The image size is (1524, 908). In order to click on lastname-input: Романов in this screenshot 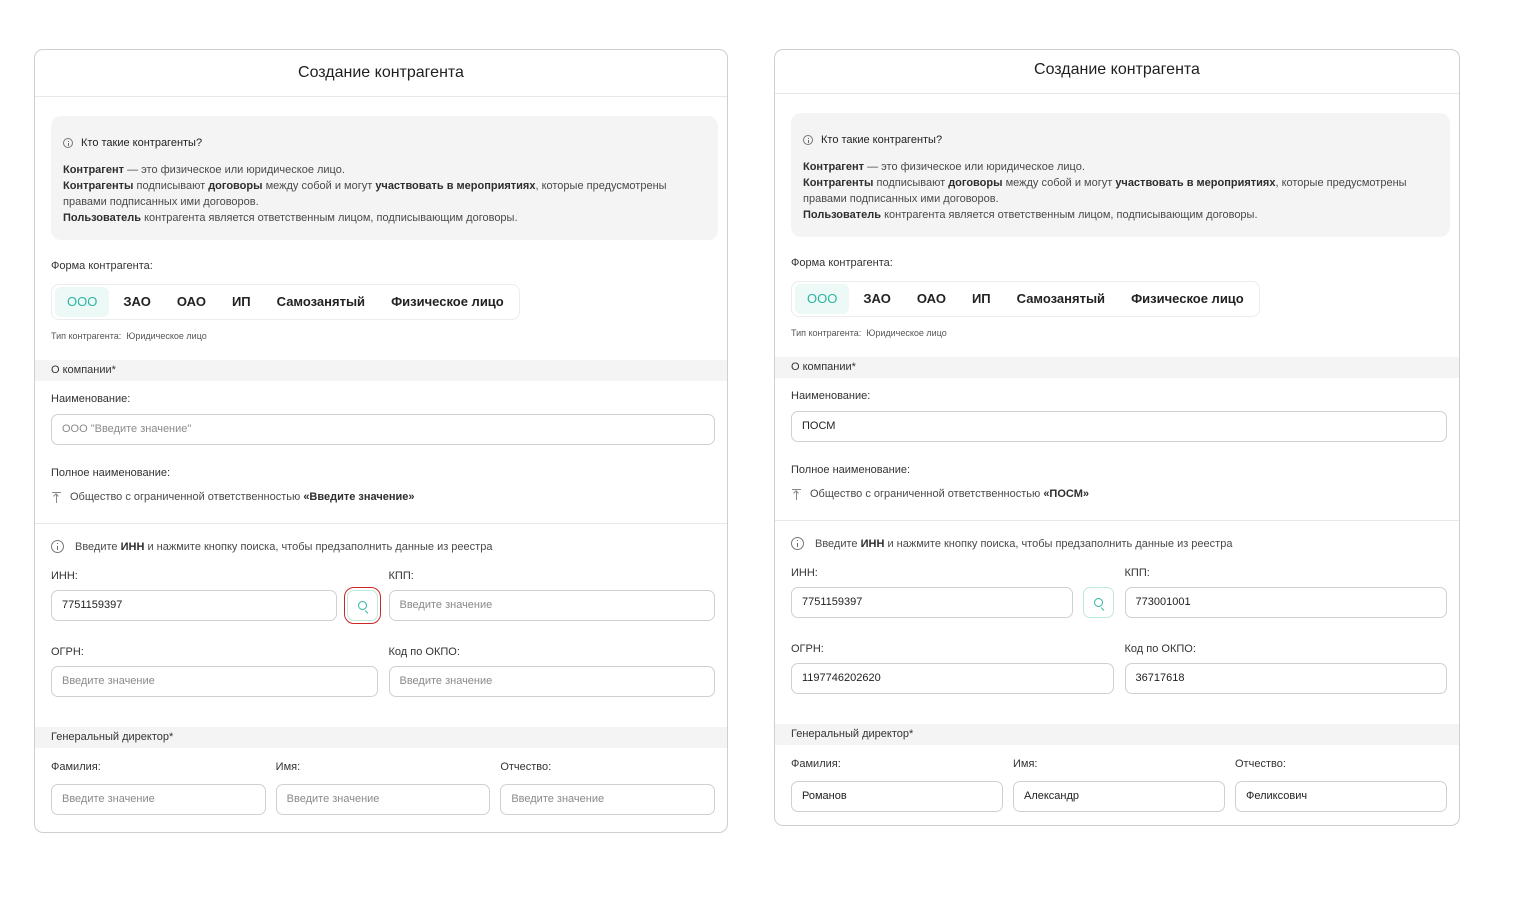, I will do `click(897, 796)`.